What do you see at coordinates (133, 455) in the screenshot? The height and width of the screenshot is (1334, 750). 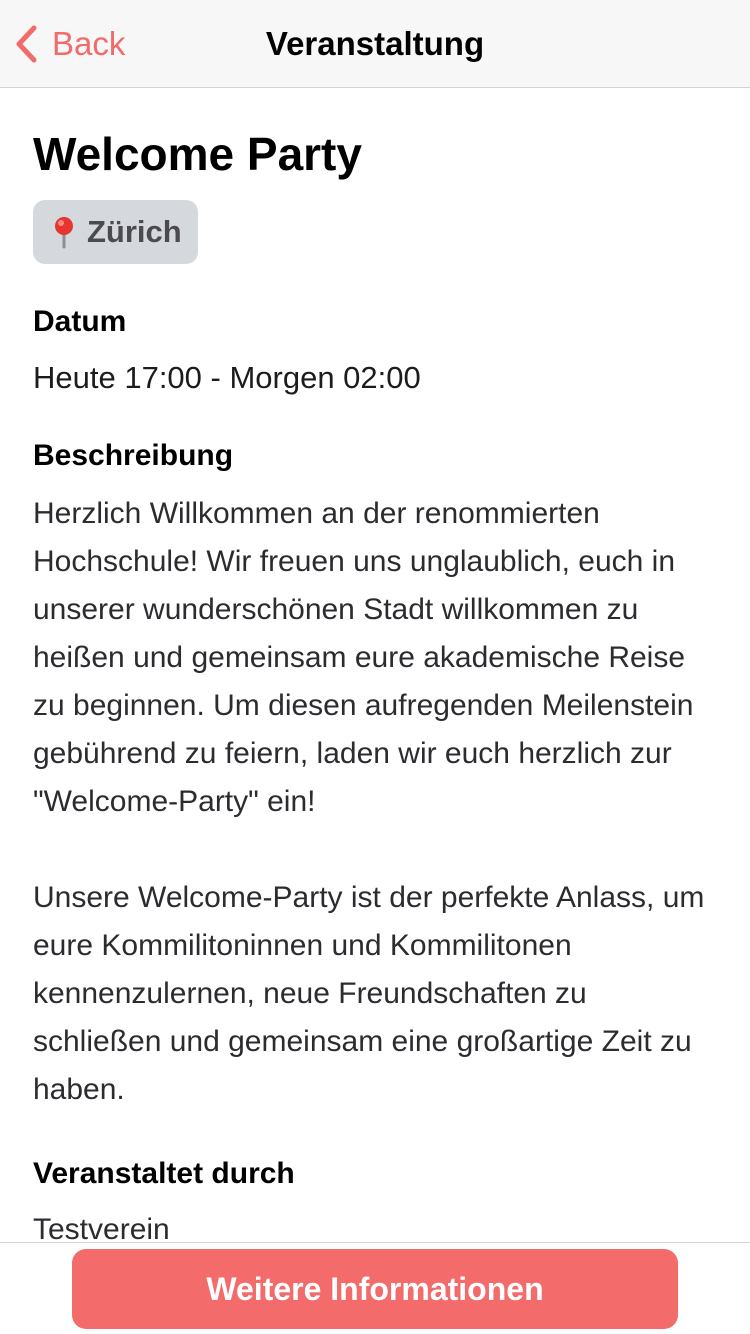 I see `description-heading: Beschreibung` at bounding box center [133, 455].